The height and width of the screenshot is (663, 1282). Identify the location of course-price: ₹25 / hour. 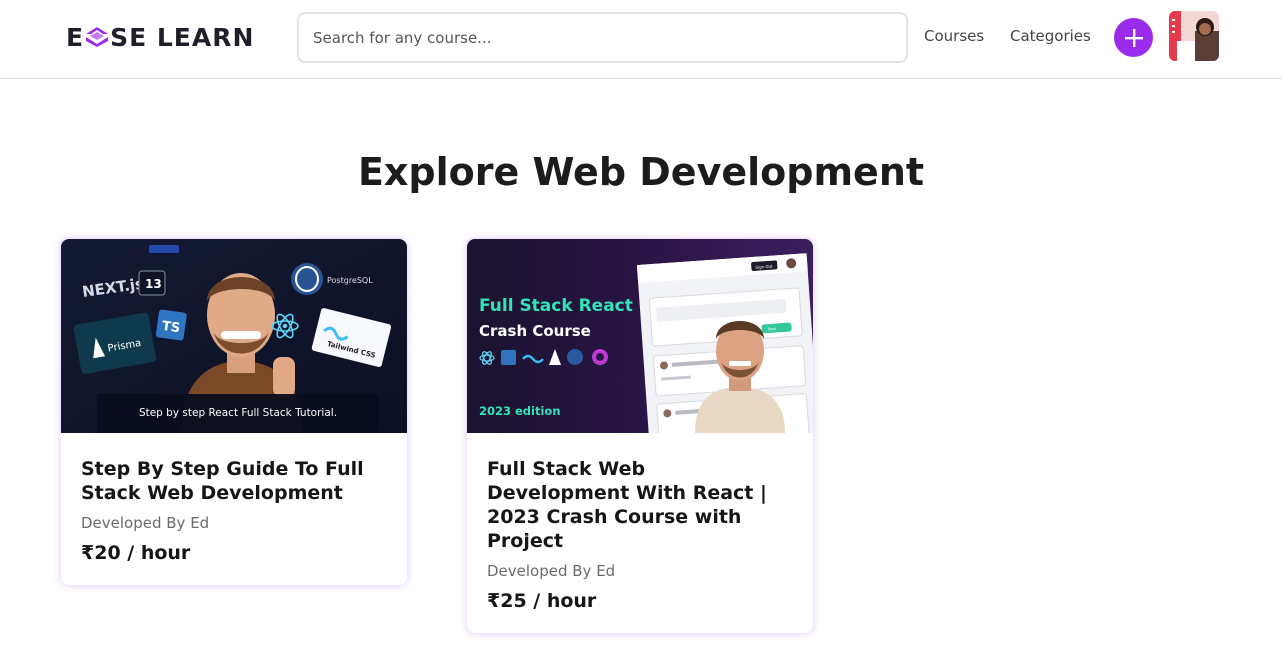
(542, 601).